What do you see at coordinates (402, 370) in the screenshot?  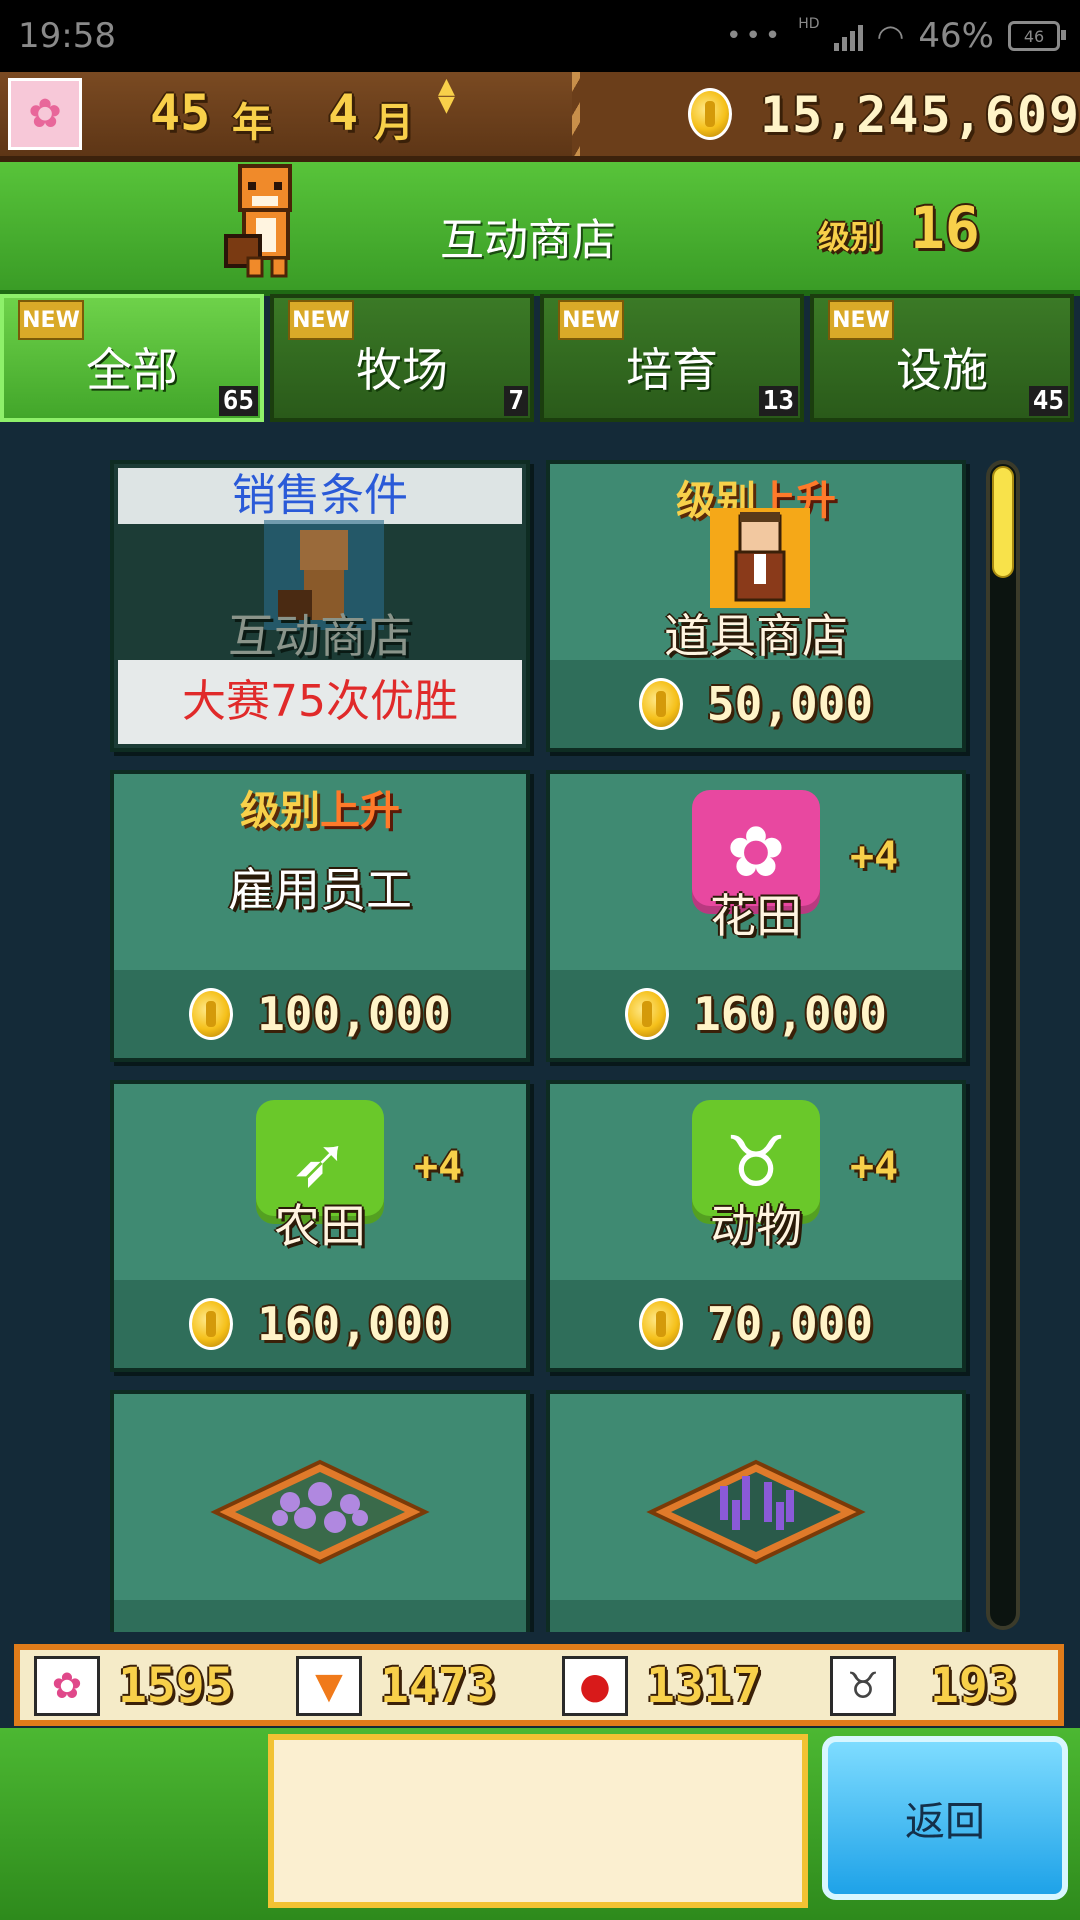 I see `tab-label: 牧场` at bounding box center [402, 370].